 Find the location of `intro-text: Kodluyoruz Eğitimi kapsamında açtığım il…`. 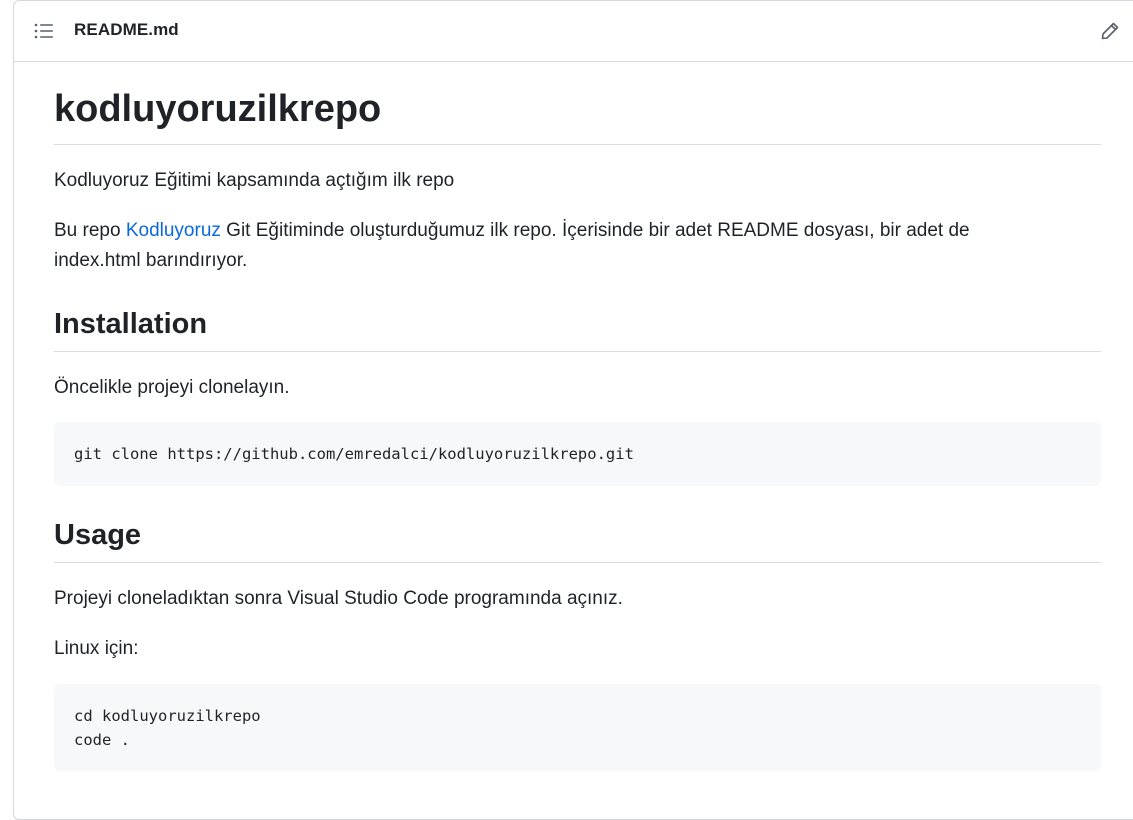

intro-text: Kodluyoruz Eğitimi kapsamında açtığım il… is located at coordinates (254, 180).